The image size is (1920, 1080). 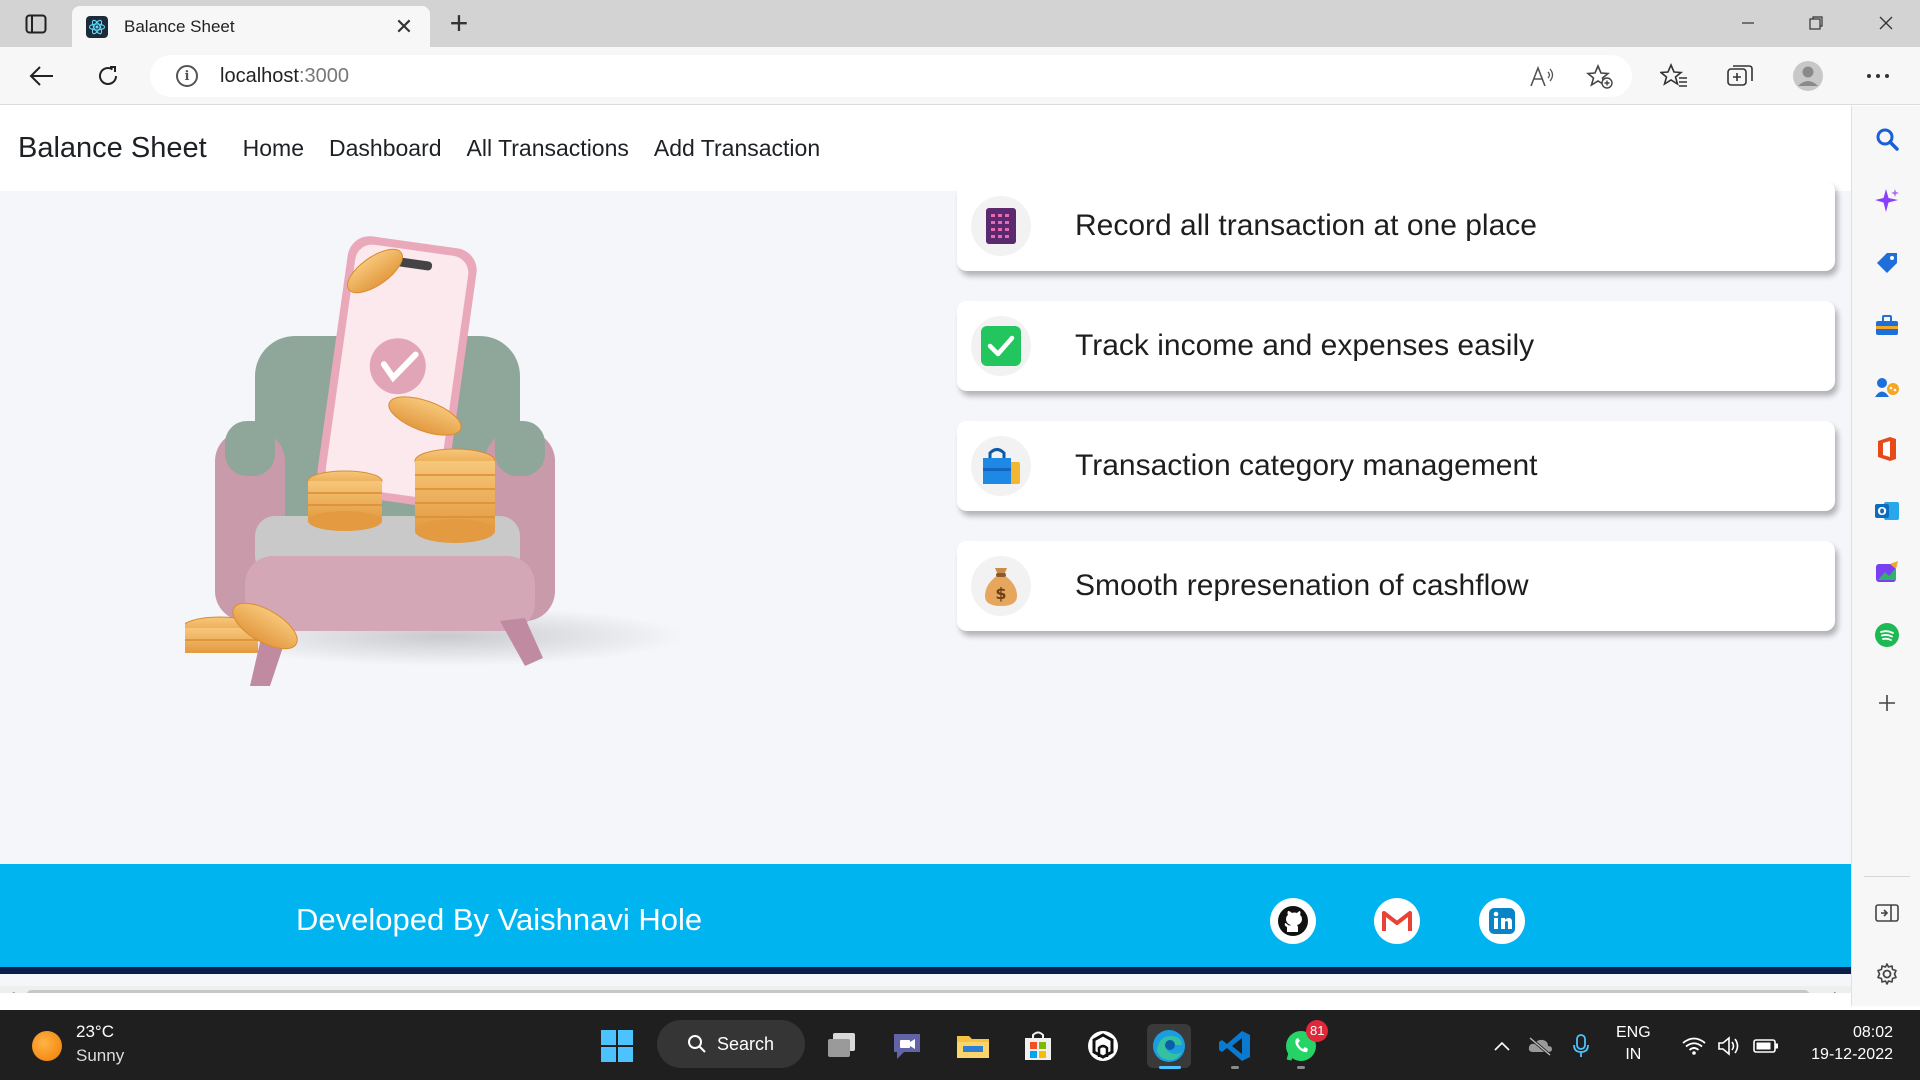 I want to click on input-language-indicator: ENG IN, so click(x=1633, y=1044).